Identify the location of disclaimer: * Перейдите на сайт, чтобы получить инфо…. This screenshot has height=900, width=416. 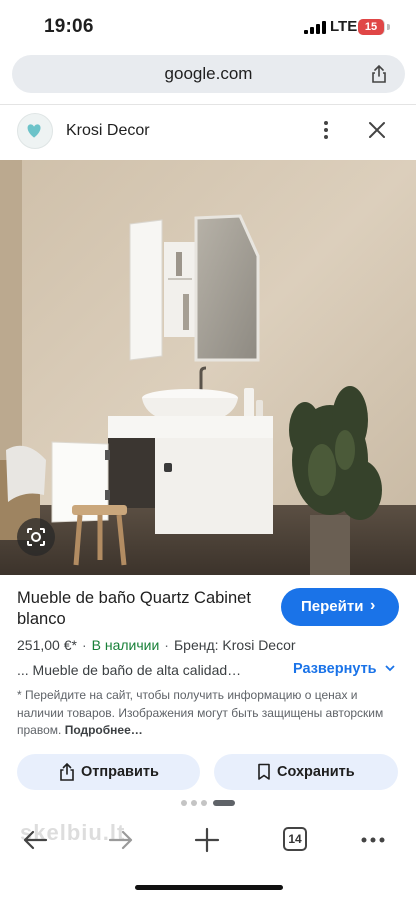
(207, 713).